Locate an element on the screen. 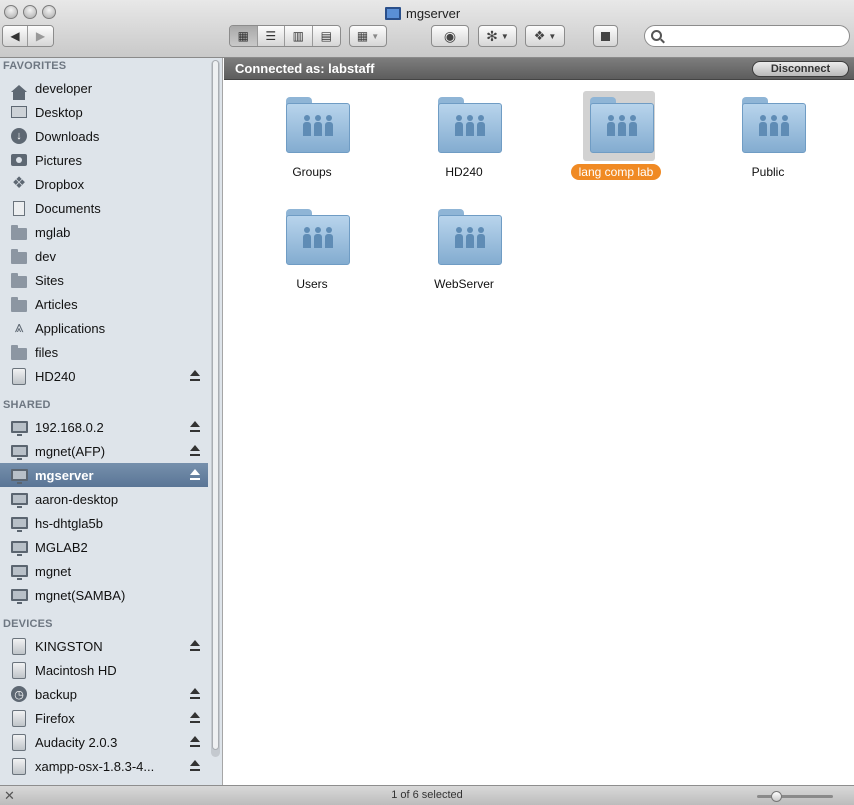 Image resolution: width=854 pixels, height=805 pixels. arrange-button: ▦ ▼ is located at coordinates (368, 36).